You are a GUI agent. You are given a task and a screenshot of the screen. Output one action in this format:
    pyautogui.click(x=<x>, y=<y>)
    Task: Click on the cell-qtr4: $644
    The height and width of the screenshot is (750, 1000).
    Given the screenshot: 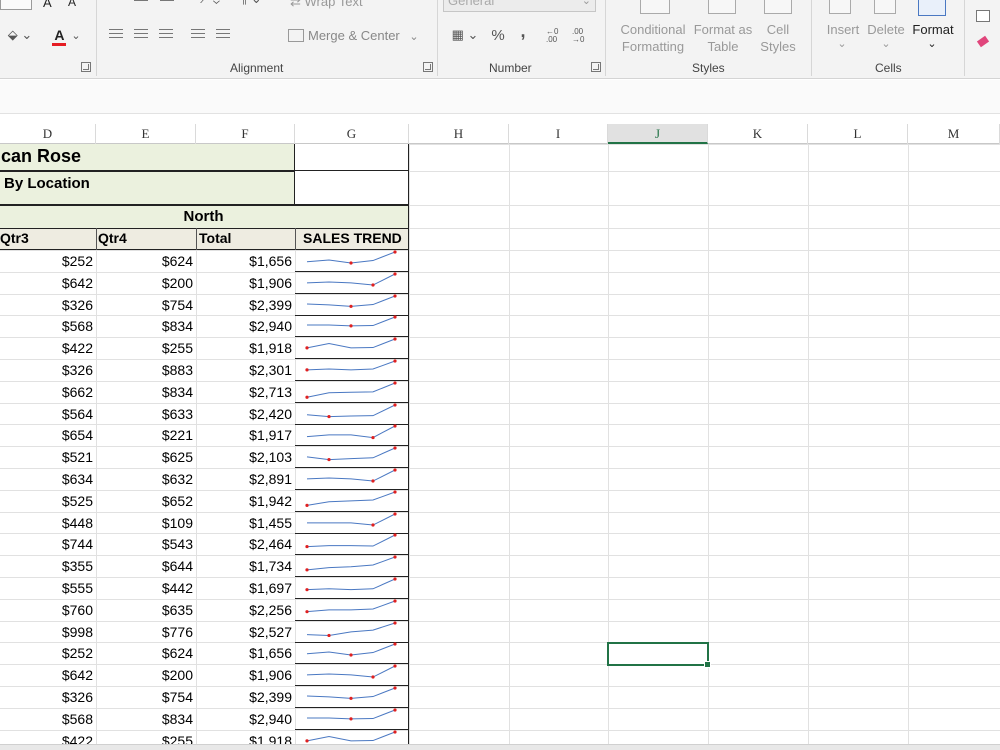 What is the action you would take?
    pyautogui.click(x=146, y=566)
    